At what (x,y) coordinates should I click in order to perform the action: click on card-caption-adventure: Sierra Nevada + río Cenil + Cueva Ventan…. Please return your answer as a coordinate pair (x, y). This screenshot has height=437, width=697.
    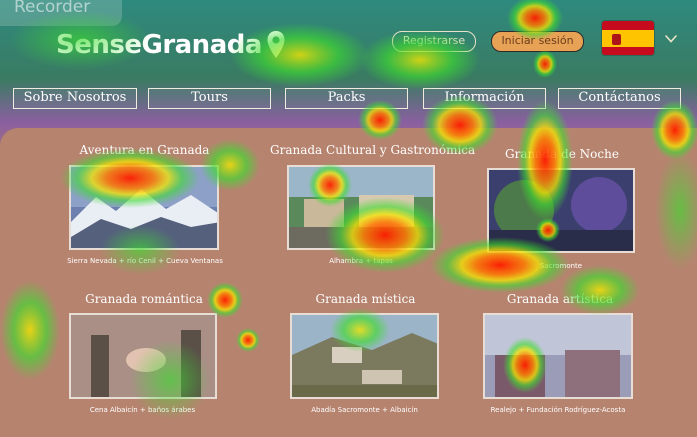
    Looking at the image, I should click on (145, 261).